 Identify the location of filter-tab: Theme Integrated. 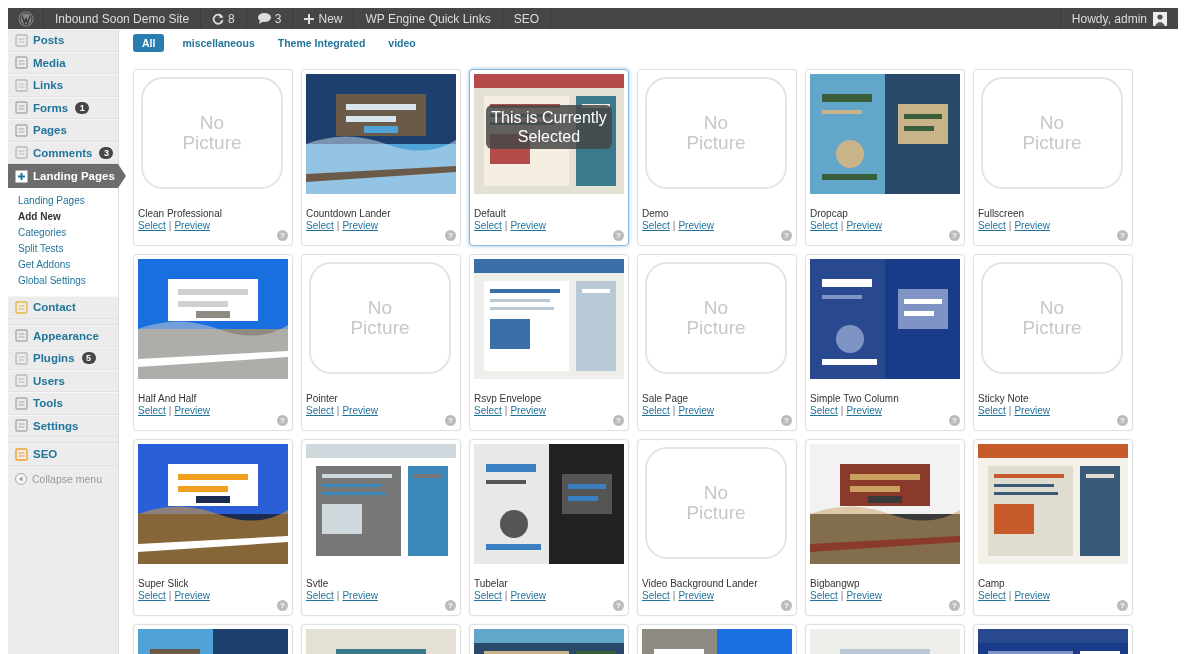
(321, 42).